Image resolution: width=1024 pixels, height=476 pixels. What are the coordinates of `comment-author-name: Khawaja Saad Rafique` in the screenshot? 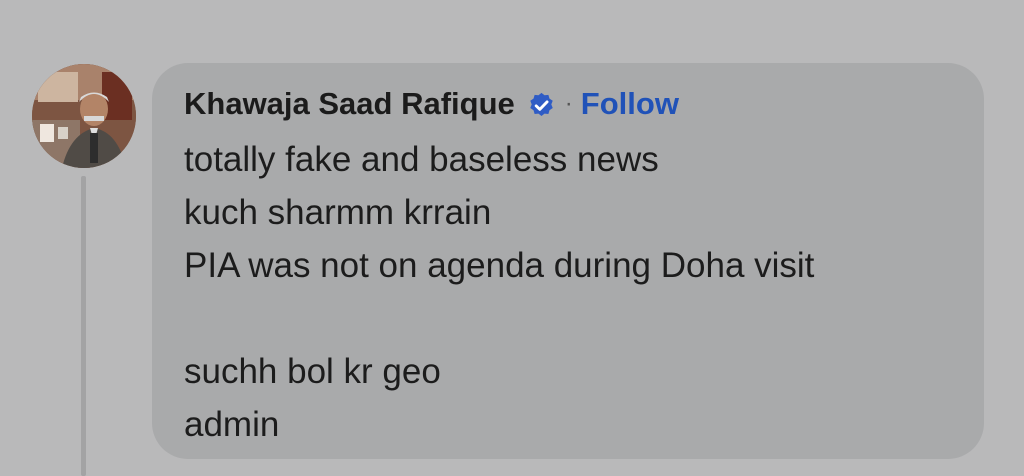 It's located at (349, 104).